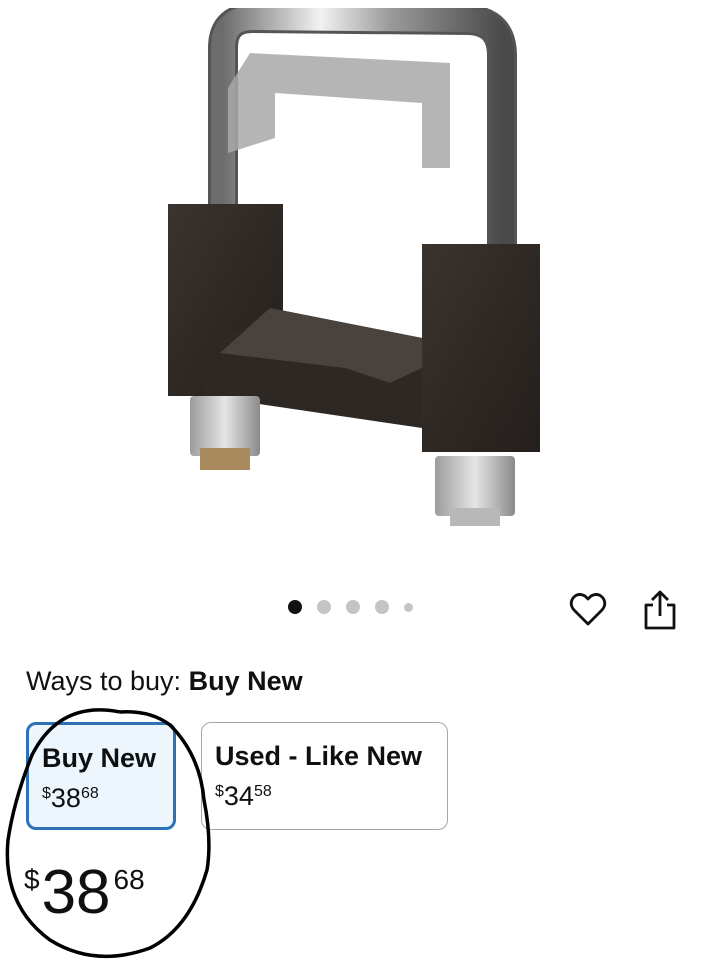 The height and width of the screenshot is (960, 707). Describe the element at coordinates (84, 892) in the screenshot. I see `price-display: $38 68` at that location.